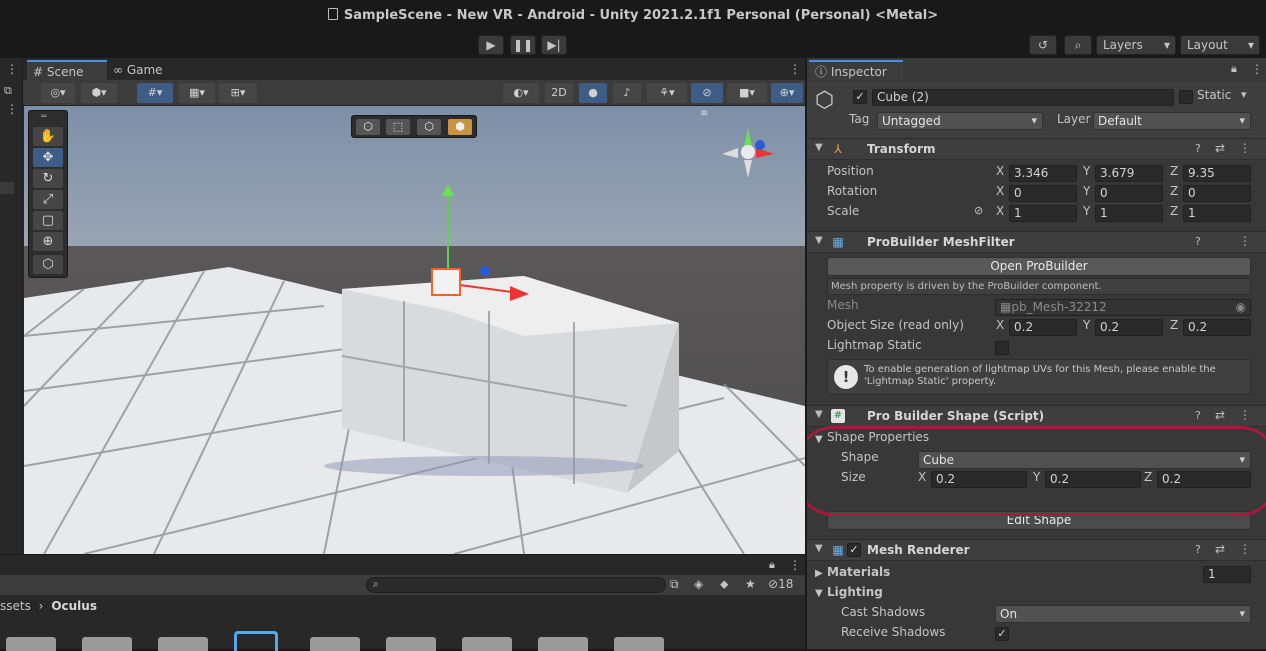 Image resolution: width=1266 pixels, height=651 pixels. What do you see at coordinates (1129, 213) in the screenshot?
I see `scale-y-field: 1` at bounding box center [1129, 213].